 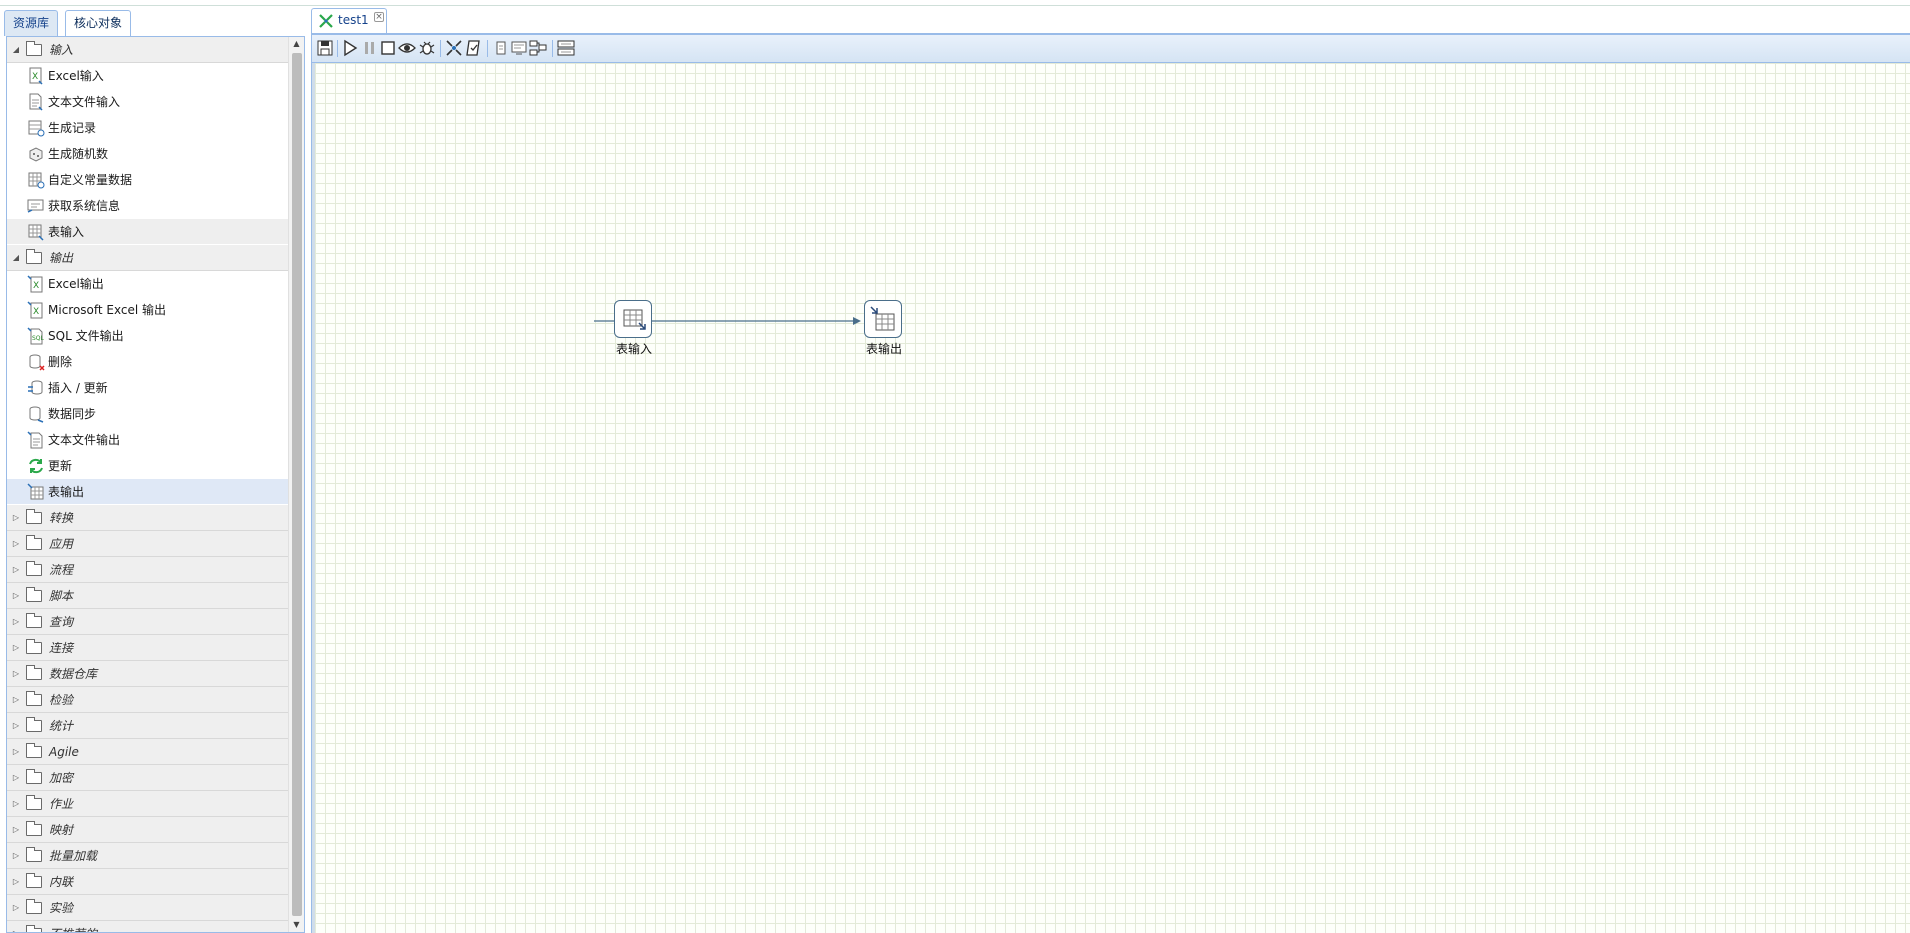 What do you see at coordinates (147, 778) in the screenshot?
I see `category-cryptography: ▷ 加密` at bounding box center [147, 778].